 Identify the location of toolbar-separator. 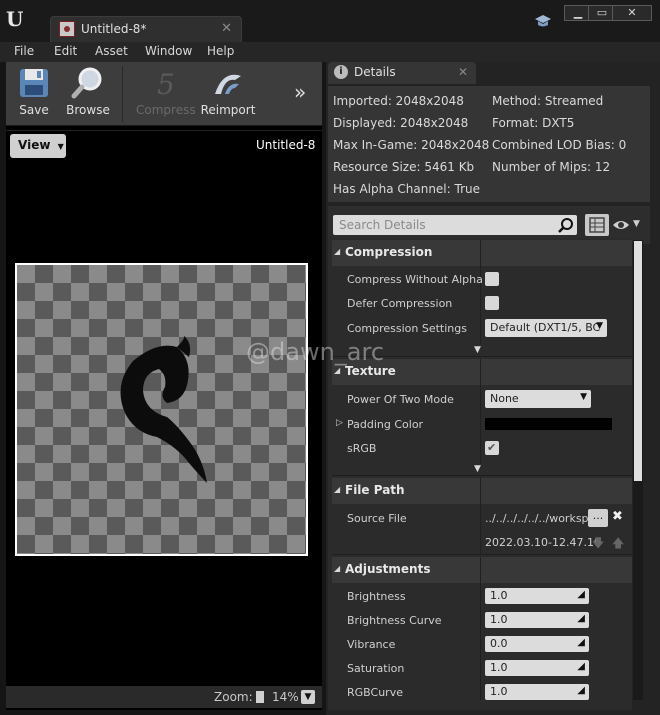
(122, 94).